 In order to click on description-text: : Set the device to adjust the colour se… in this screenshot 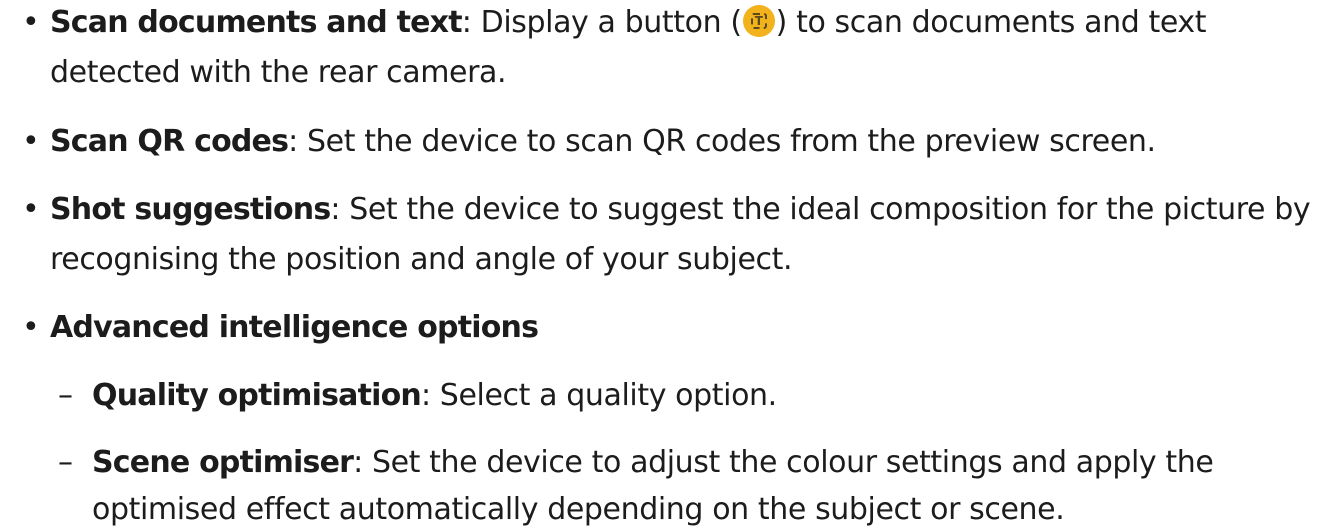, I will do `click(783, 462)`.